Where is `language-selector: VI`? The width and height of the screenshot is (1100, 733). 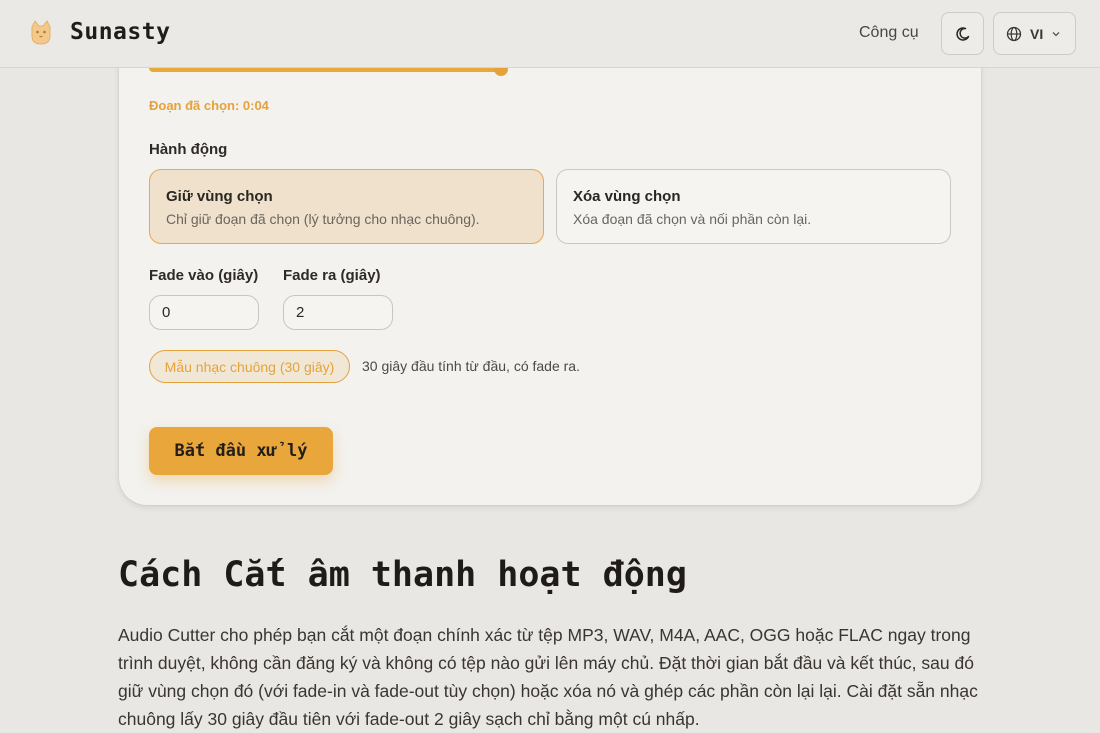
language-selector: VI is located at coordinates (1034, 33).